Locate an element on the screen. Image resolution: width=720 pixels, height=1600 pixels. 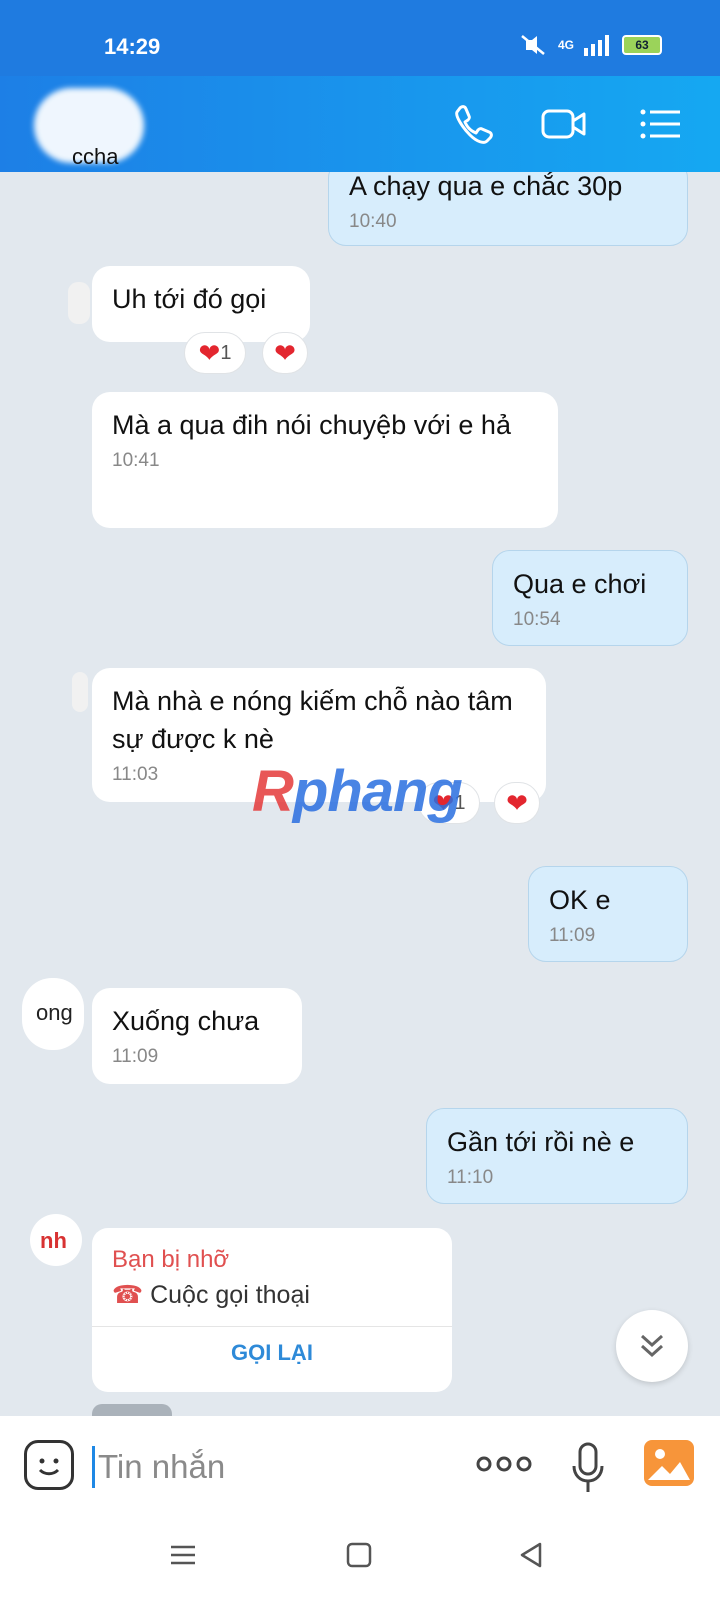
battery-level: 63 is located at coordinates (642, 45).